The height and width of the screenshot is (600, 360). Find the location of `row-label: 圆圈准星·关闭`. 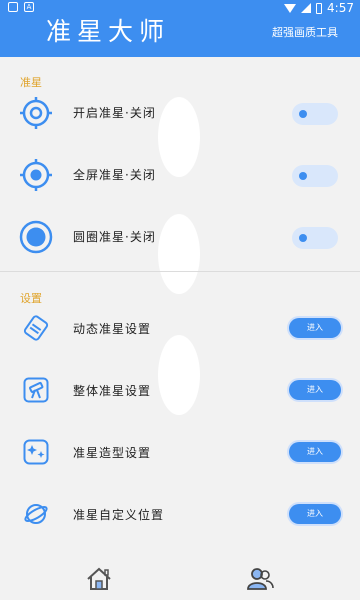

row-label: 圆圈准星·关闭 is located at coordinates (114, 237).